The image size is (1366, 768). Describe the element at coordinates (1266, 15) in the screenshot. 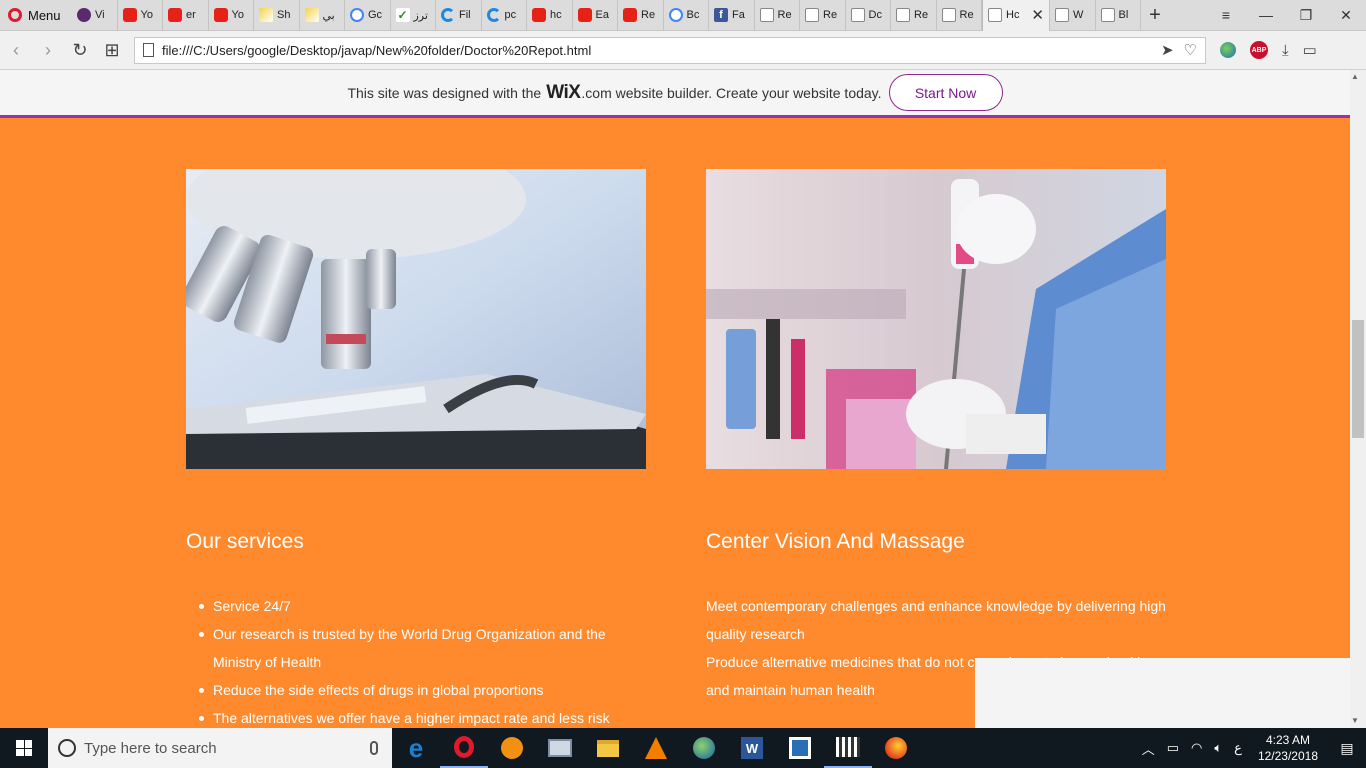

I see `minimize-button: —` at that location.